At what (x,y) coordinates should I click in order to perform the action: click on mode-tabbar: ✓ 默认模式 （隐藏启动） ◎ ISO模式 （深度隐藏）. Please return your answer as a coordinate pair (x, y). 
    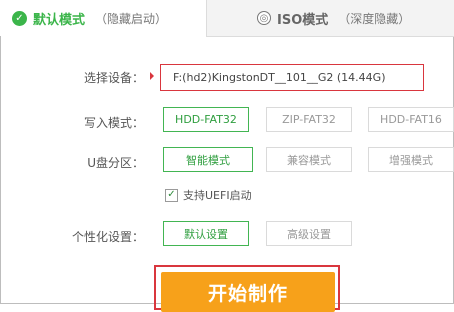
    Looking at the image, I should click on (227, 19).